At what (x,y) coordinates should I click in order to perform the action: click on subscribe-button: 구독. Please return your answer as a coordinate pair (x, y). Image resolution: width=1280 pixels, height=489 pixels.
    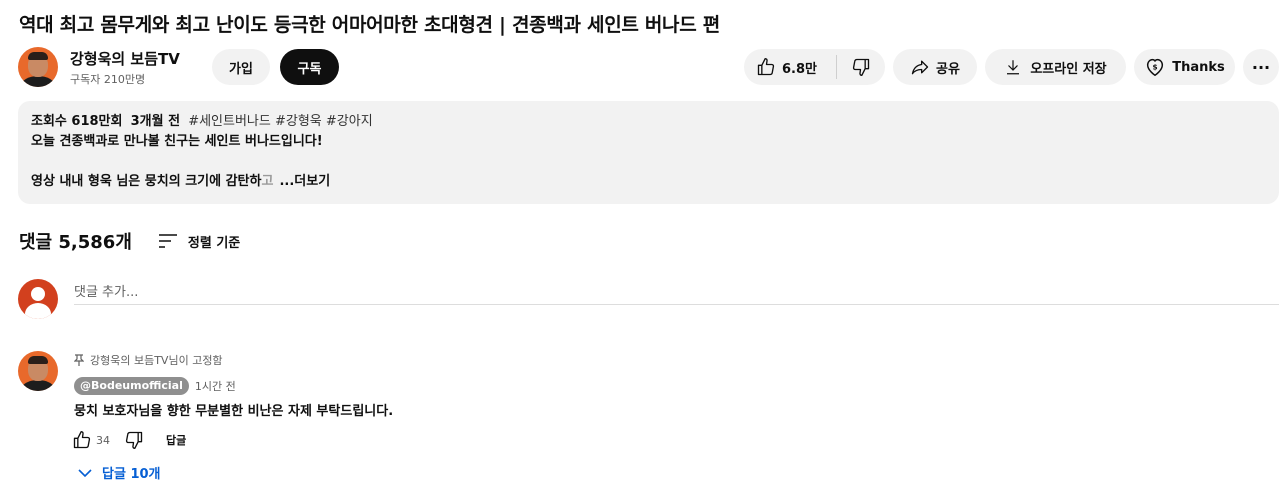
    Looking at the image, I should click on (309, 67).